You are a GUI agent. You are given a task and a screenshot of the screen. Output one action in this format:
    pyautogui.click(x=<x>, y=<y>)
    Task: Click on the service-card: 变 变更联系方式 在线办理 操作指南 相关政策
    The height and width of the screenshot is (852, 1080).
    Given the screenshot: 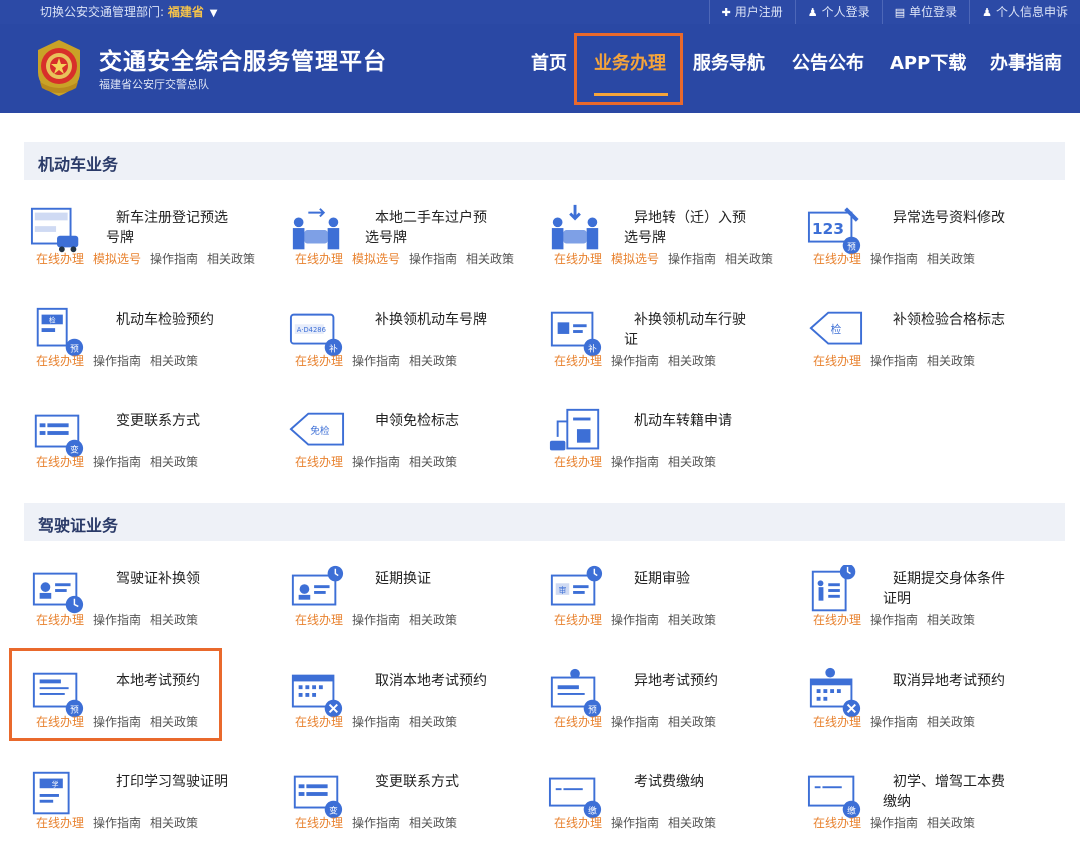 What is the action you would take?
    pyautogui.click(x=414, y=808)
    